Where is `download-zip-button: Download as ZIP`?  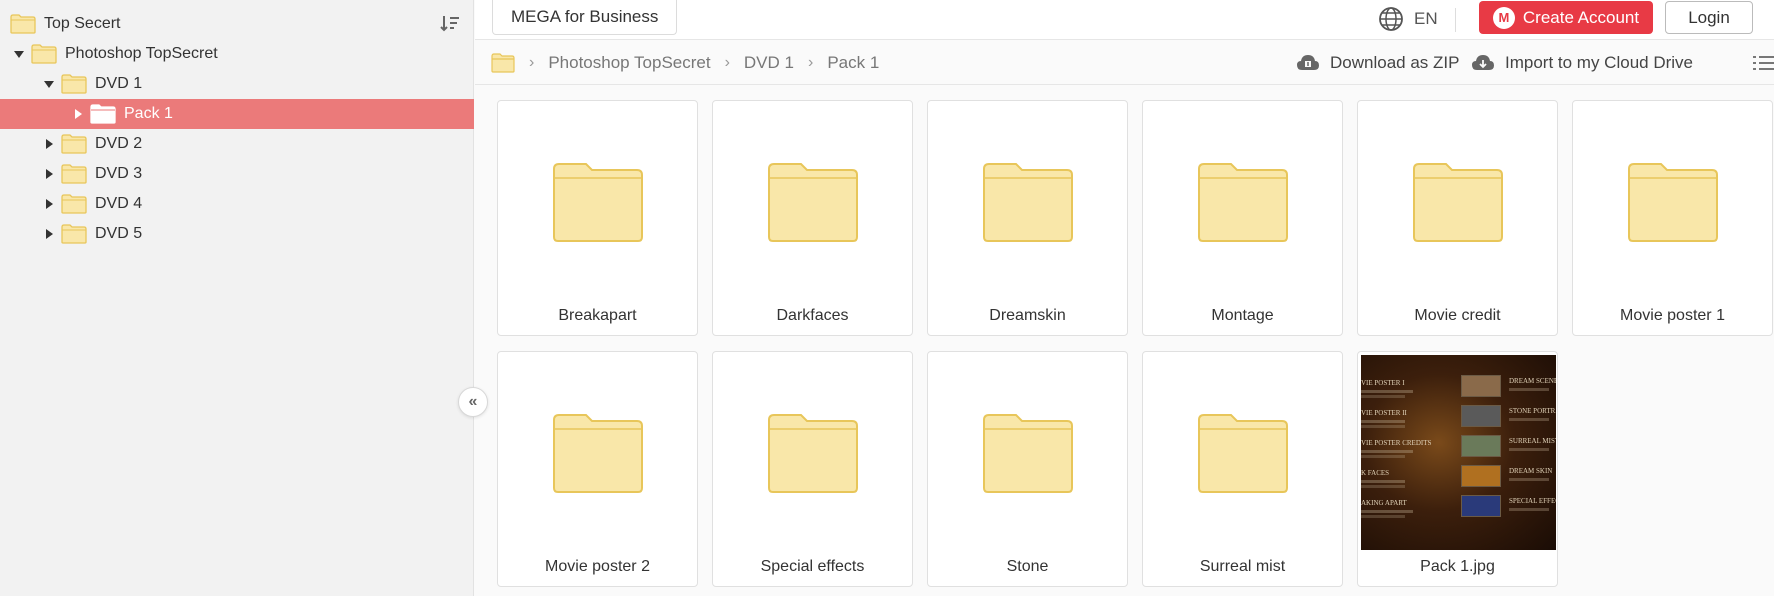 download-zip-button: Download as ZIP is located at coordinates (1377, 63).